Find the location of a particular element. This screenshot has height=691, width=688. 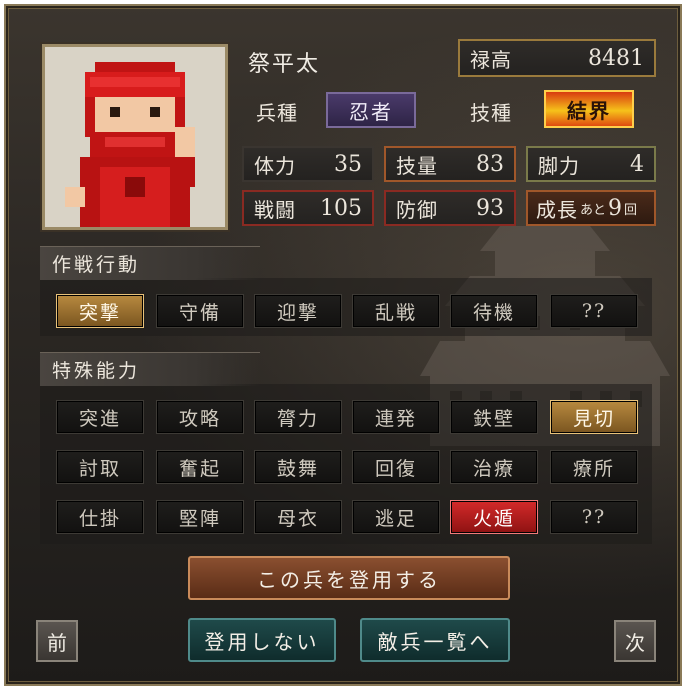

ability-option: 仕掛 is located at coordinates (100, 517).